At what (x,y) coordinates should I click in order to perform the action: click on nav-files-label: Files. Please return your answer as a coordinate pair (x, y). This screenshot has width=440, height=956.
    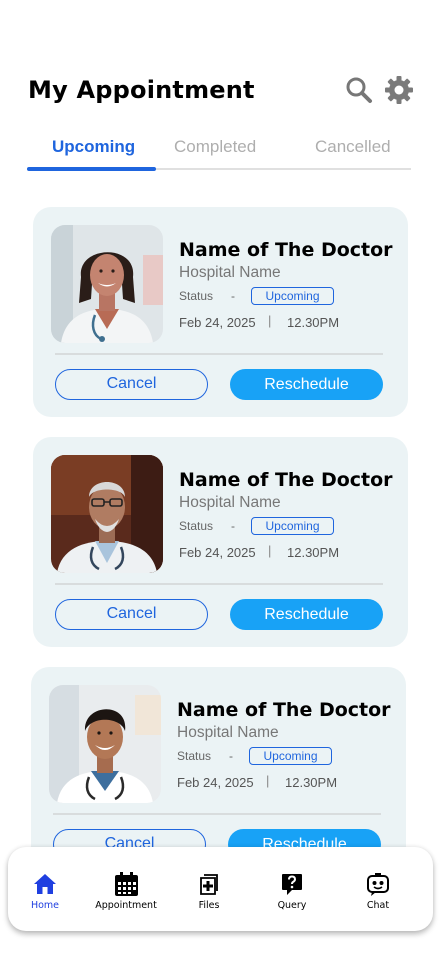
    Looking at the image, I should click on (209, 905).